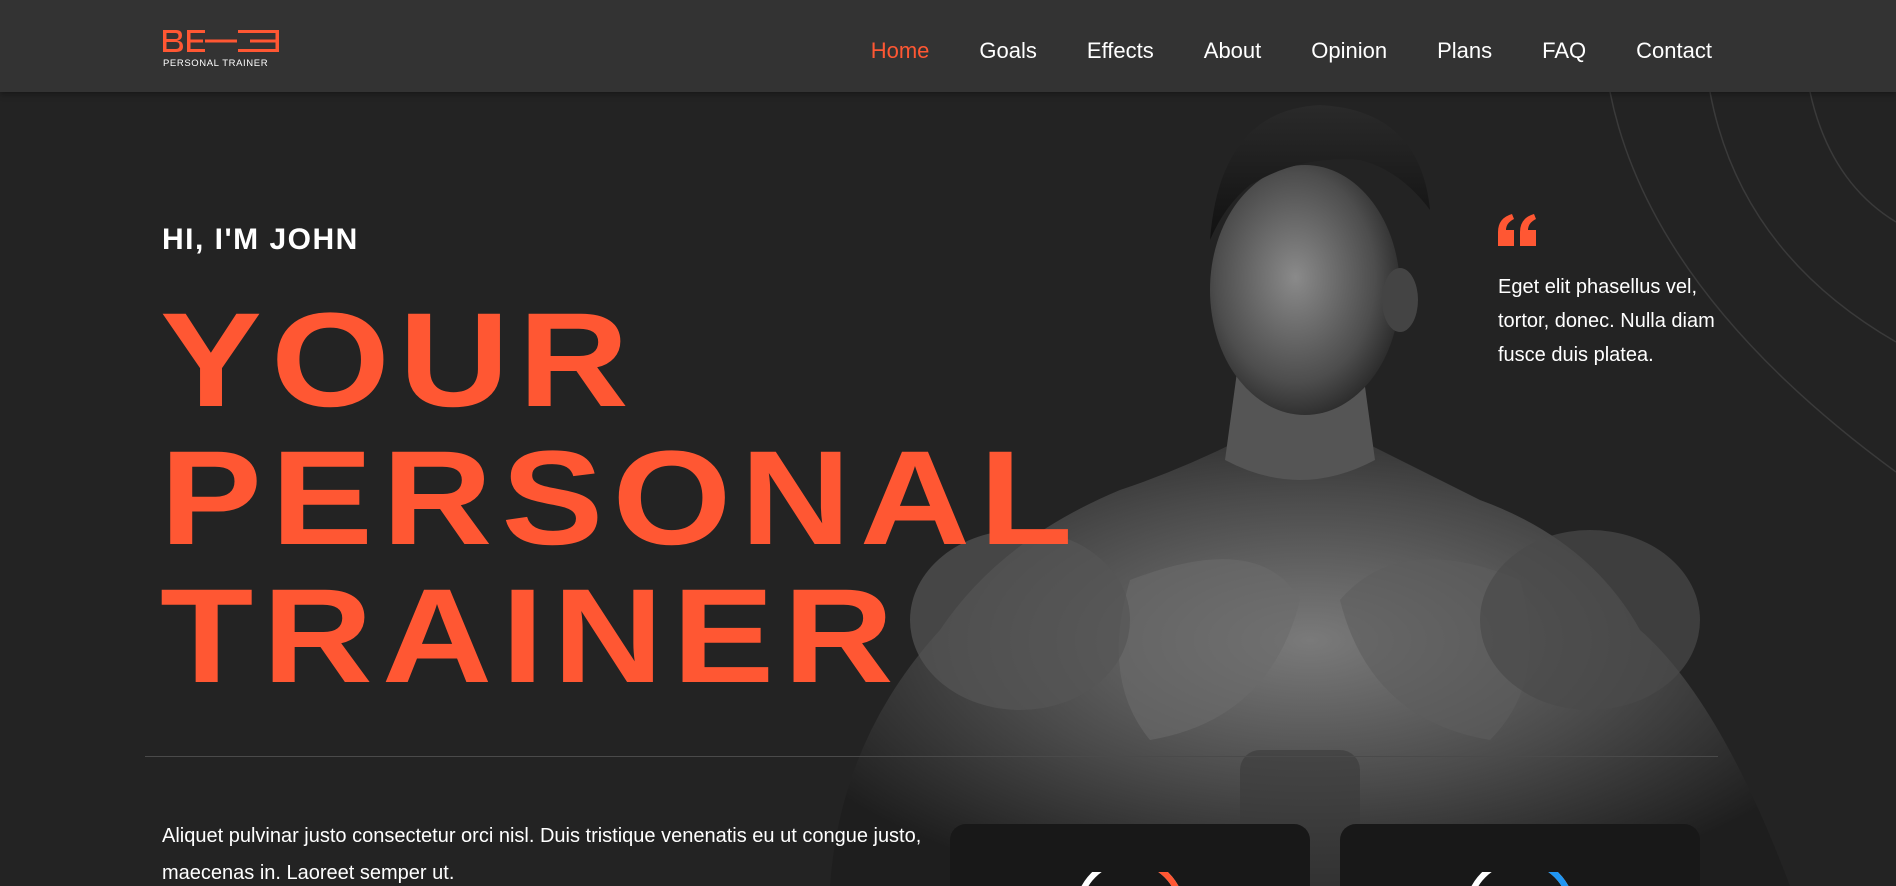  I want to click on logo-icon, so click(221, 41).